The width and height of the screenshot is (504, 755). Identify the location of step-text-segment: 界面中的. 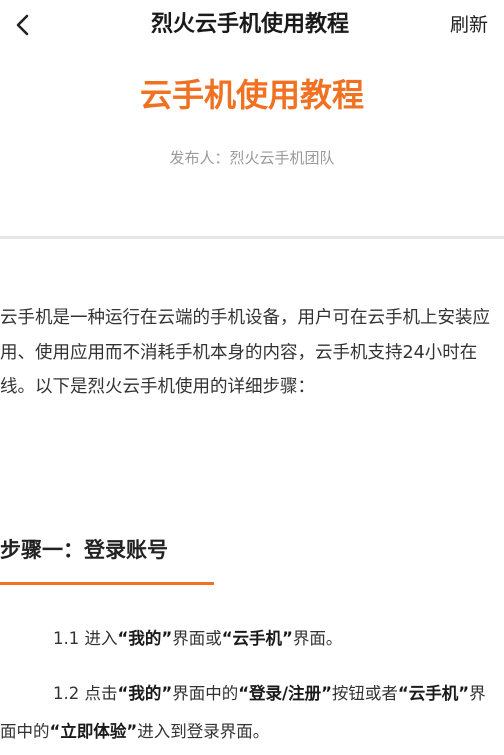
(205, 693).